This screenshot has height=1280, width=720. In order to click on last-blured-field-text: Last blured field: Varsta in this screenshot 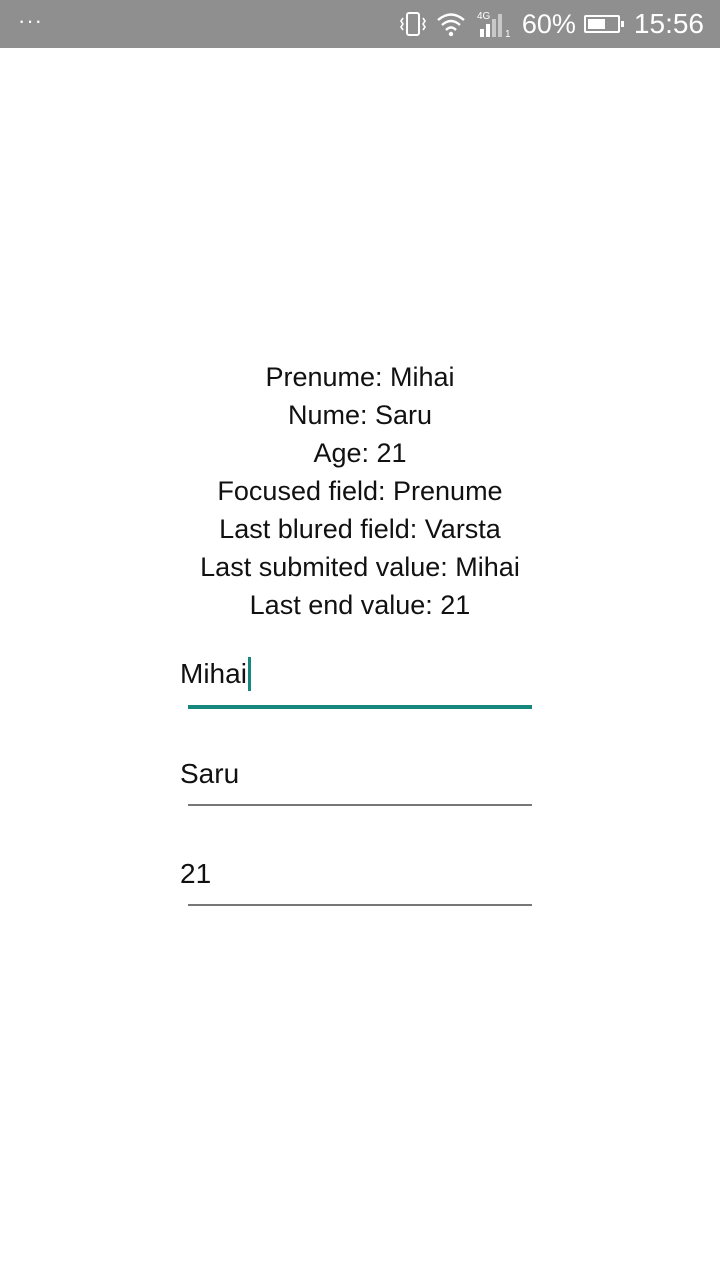, I will do `click(360, 529)`.